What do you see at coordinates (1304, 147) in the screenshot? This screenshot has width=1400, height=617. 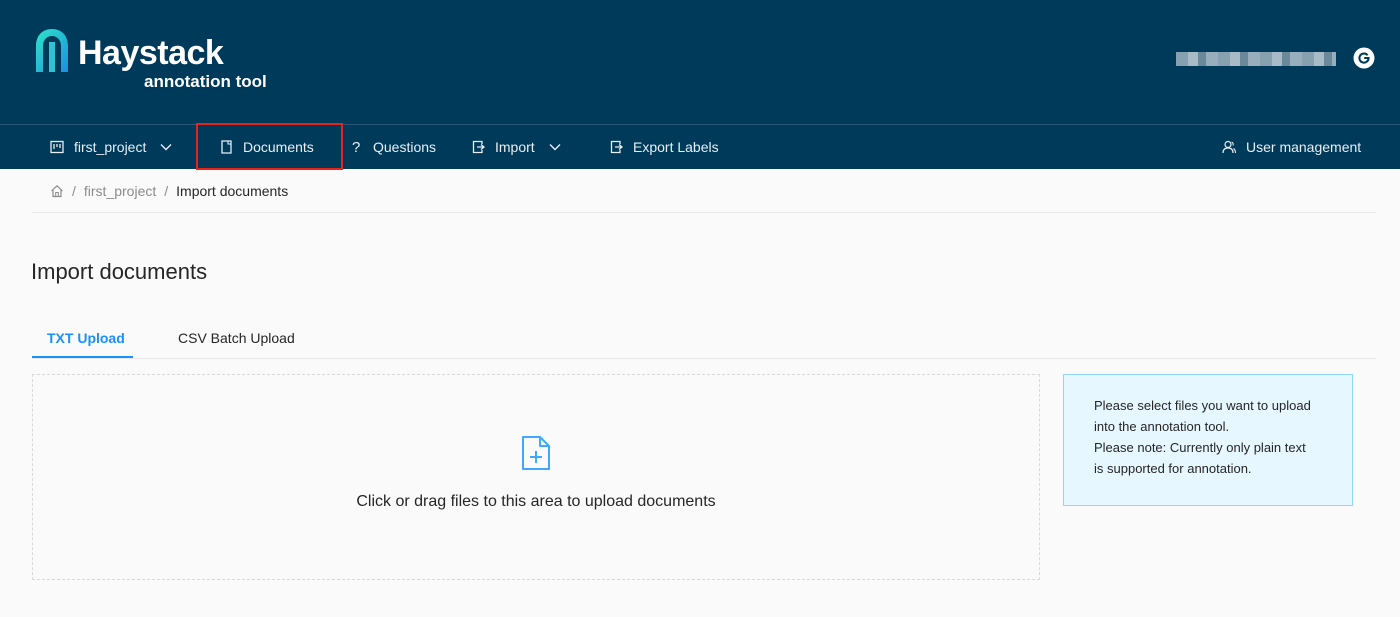 I see `nav-user-management-label: User management` at bounding box center [1304, 147].